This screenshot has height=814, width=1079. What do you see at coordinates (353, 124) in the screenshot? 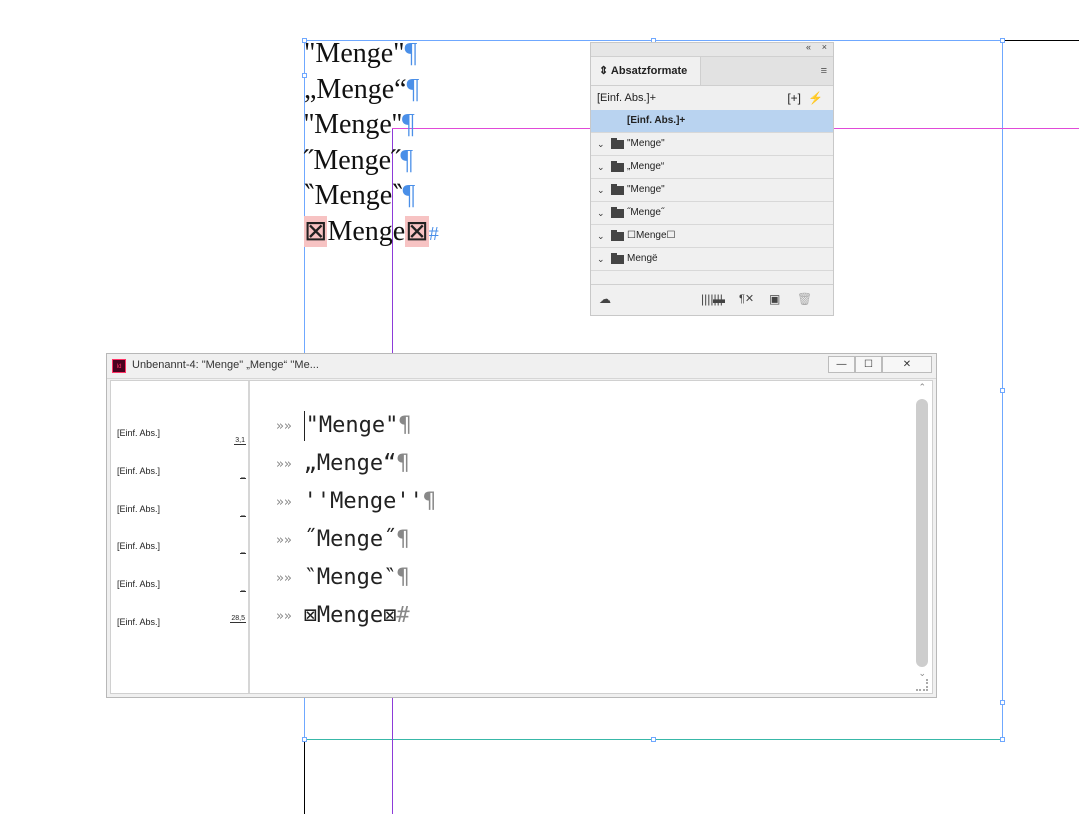
I see `layout-text: ''Menge''` at bounding box center [353, 124].